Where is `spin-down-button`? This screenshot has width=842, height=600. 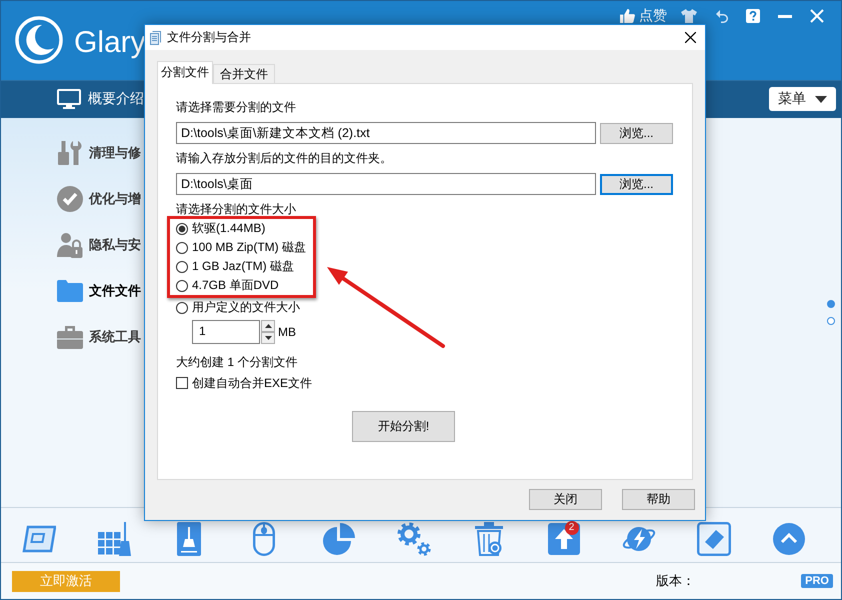 spin-down-button is located at coordinates (268, 338).